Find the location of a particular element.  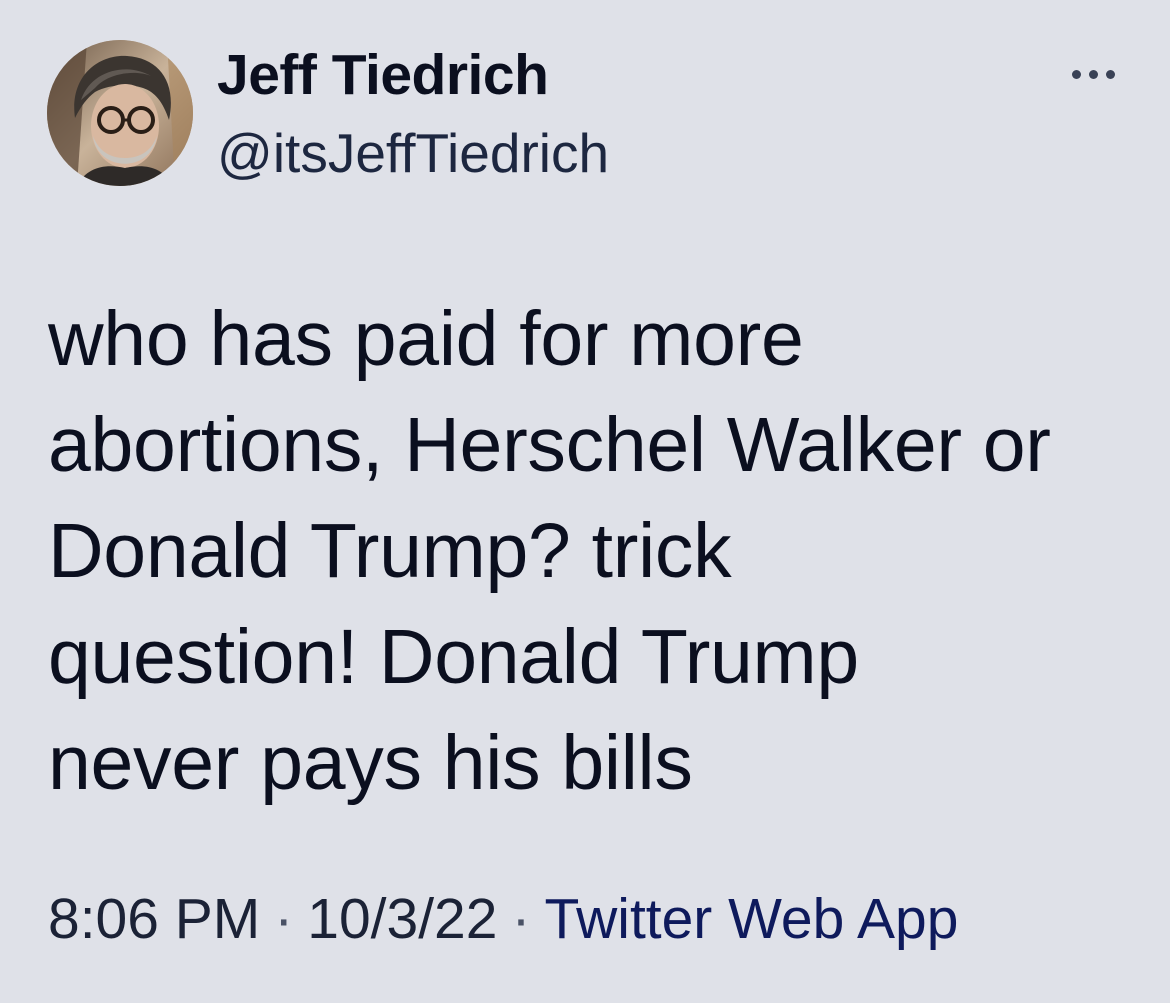

avatar-image is located at coordinates (120, 113).